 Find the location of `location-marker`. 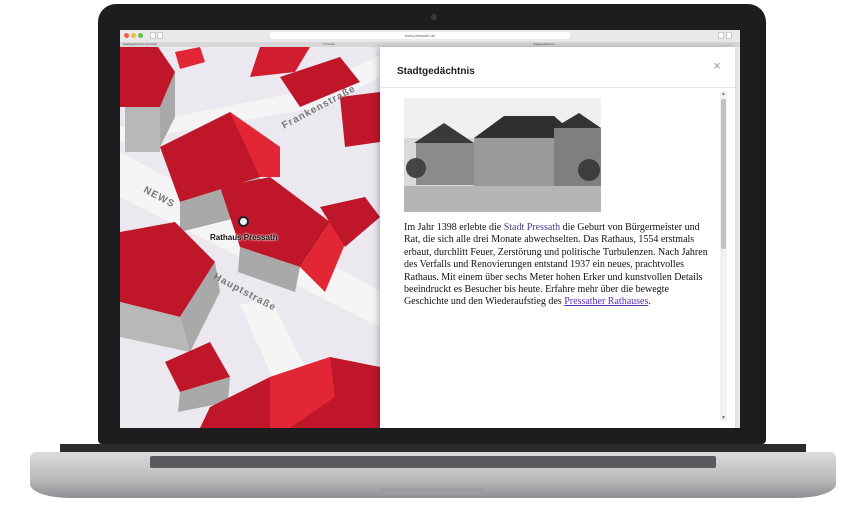

location-marker is located at coordinates (243, 221).